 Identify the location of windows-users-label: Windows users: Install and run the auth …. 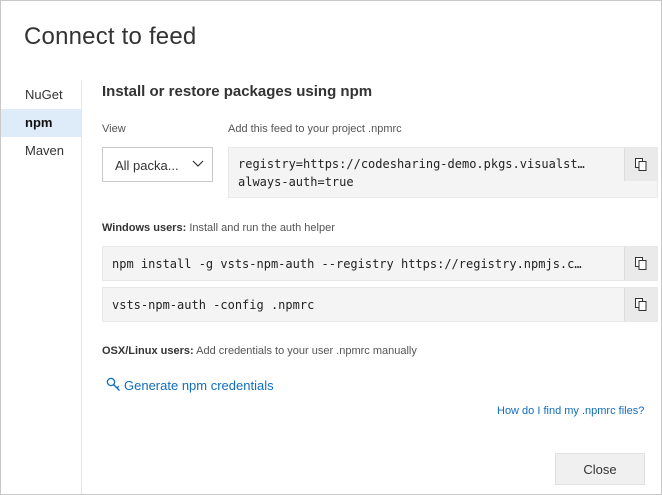
(218, 228).